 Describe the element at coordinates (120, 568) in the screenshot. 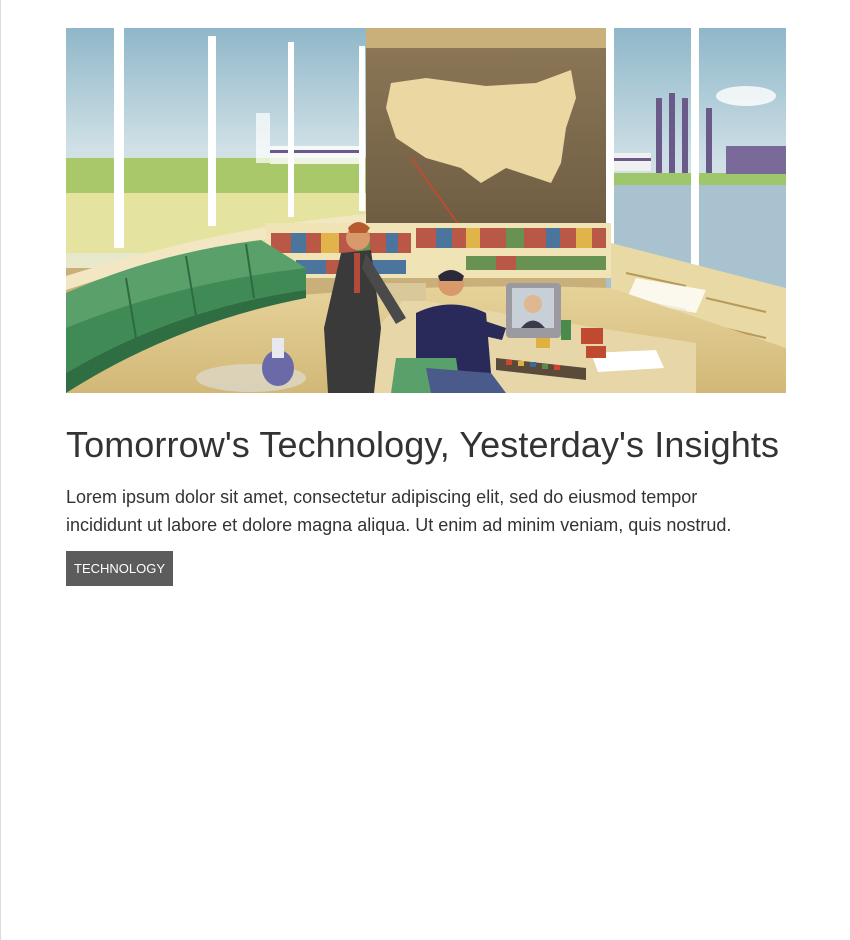

I see `category-tag-technology: TECHNOLOGY` at that location.